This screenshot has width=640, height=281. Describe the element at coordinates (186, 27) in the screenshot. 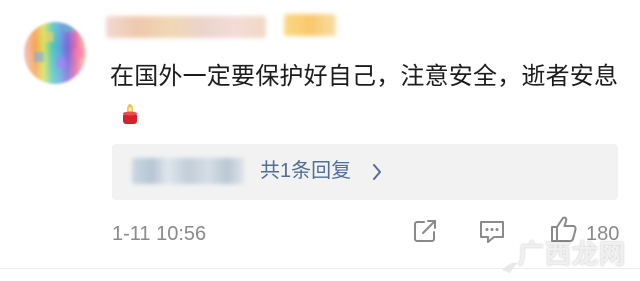

I see `username-blurred` at that location.